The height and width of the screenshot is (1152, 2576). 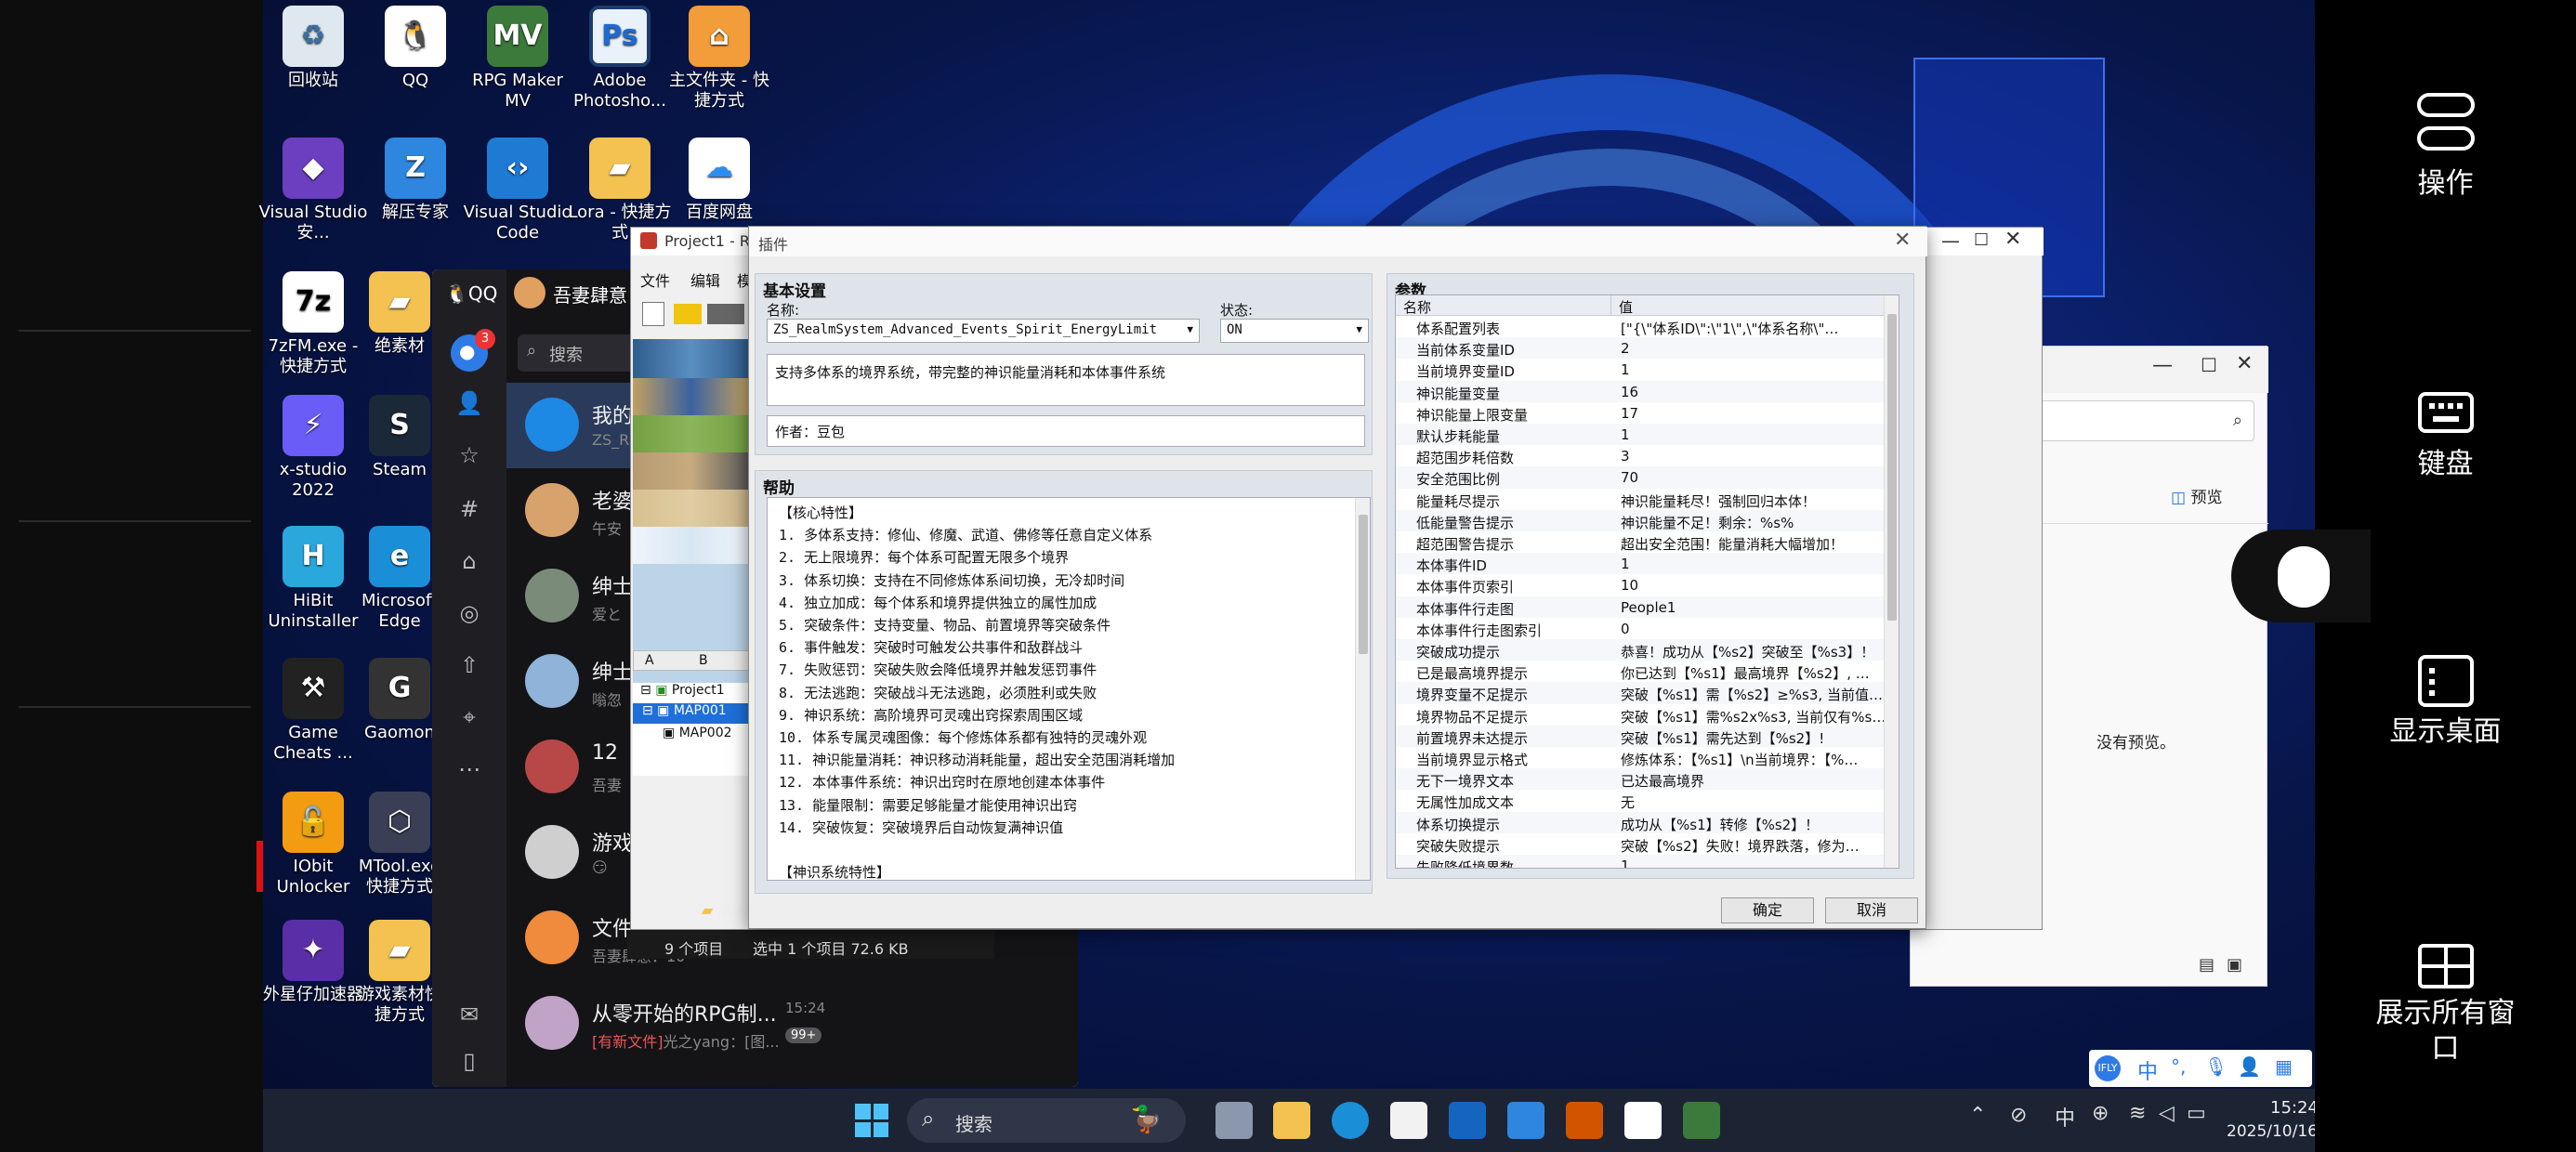 What do you see at coordinates (469, 615) in the screenshot?
I see `discover-icon: ◎` at bounding box center [469, 615].